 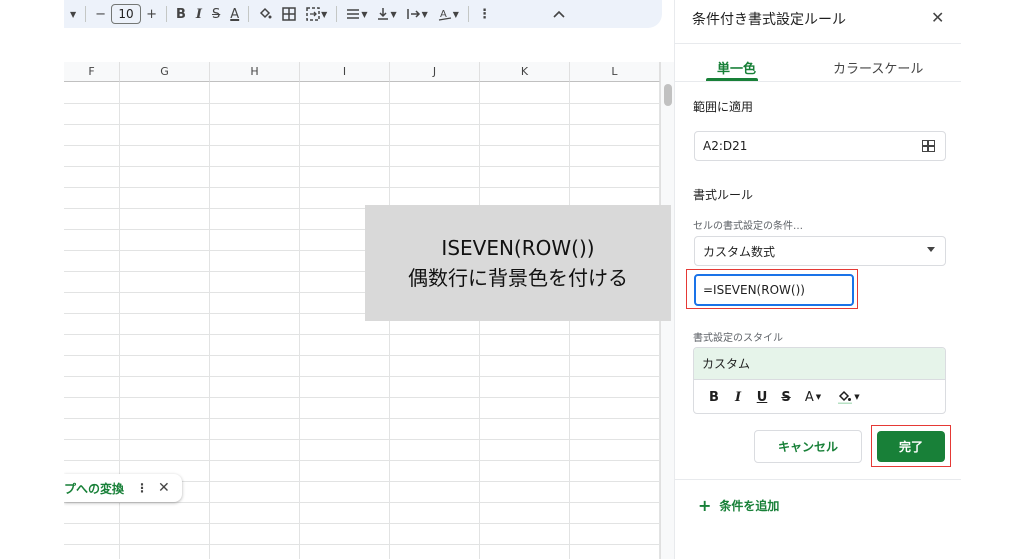 What do you see at coordinates (181, 14) in the screenshot?
I see `bold-button: B` at bounding box center [181, 14].